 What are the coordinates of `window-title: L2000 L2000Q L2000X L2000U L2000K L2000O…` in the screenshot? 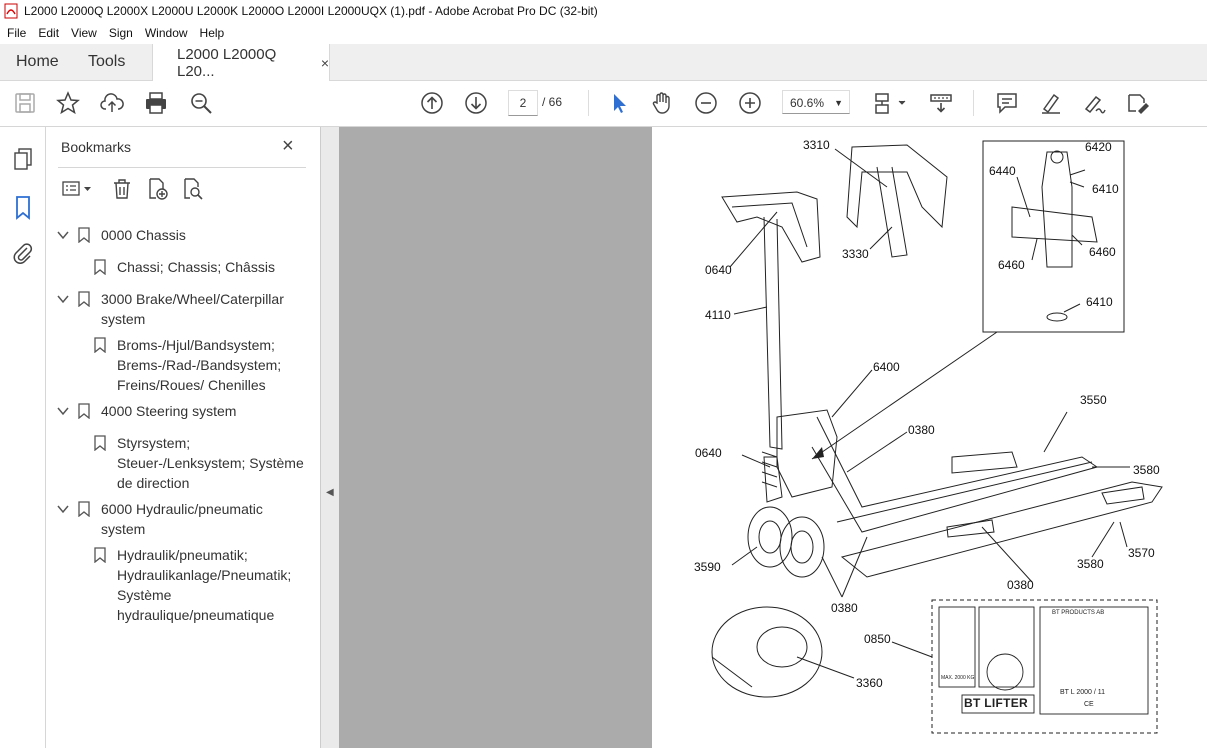 It's located at (311, 11).